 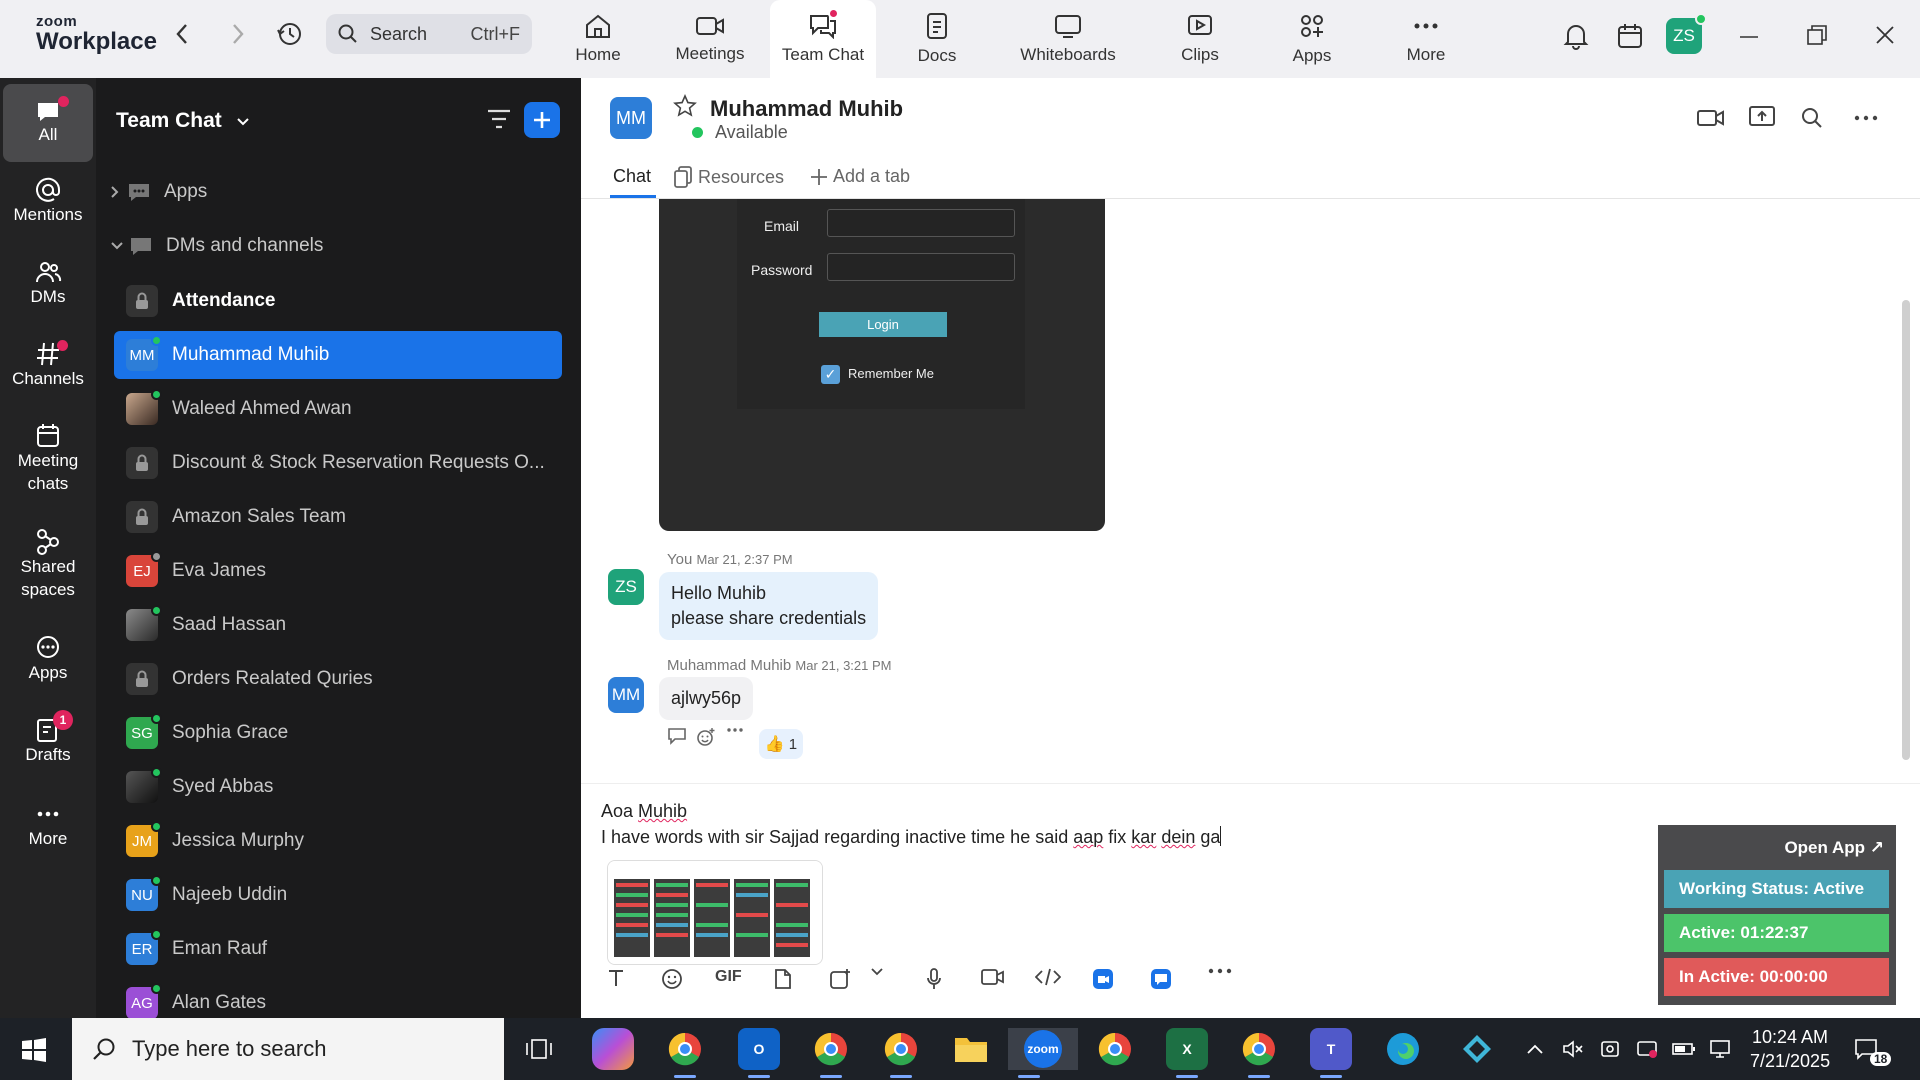 I want to click on attached-image-thumbnail, so click(x=715, y=912).